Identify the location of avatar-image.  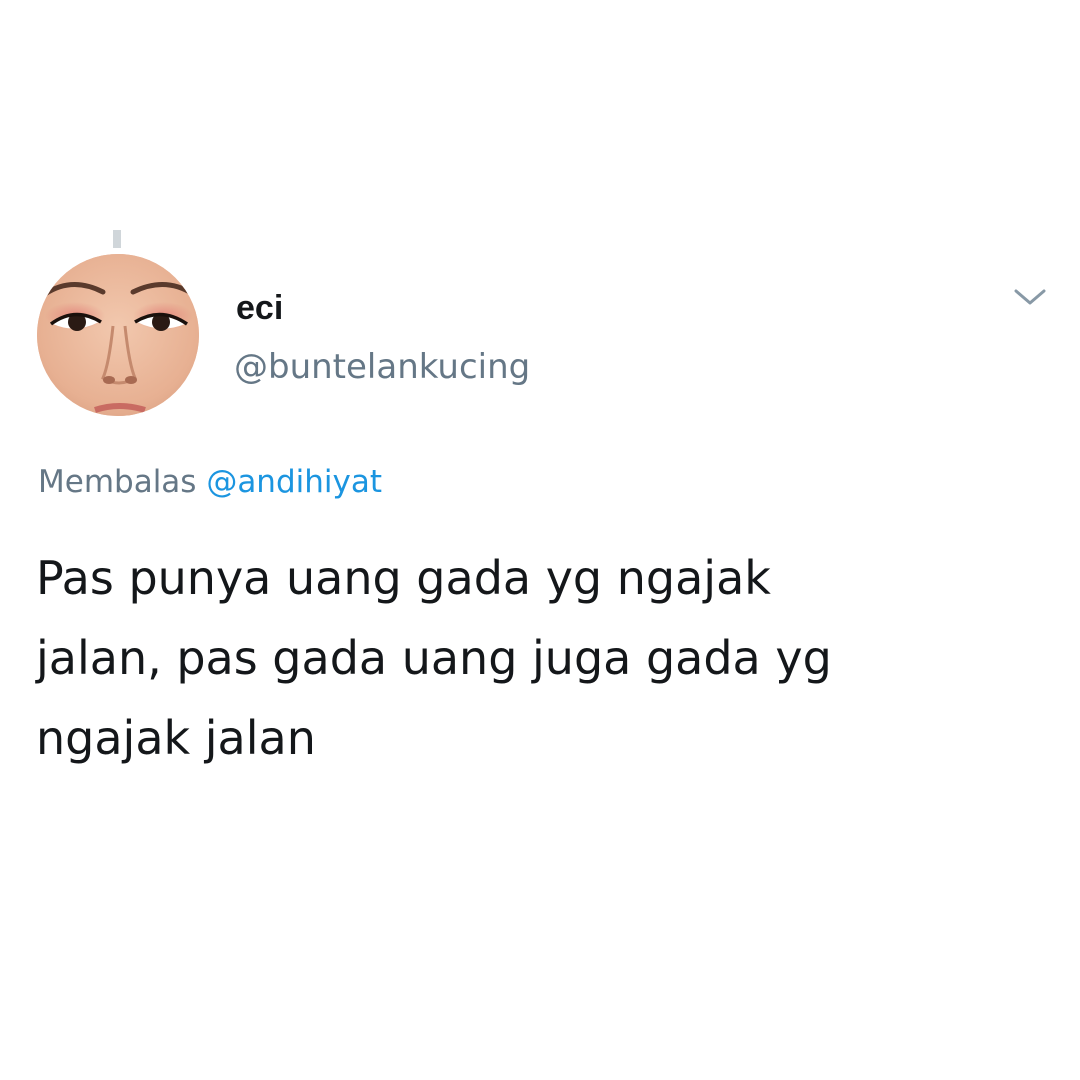
(118, 335).